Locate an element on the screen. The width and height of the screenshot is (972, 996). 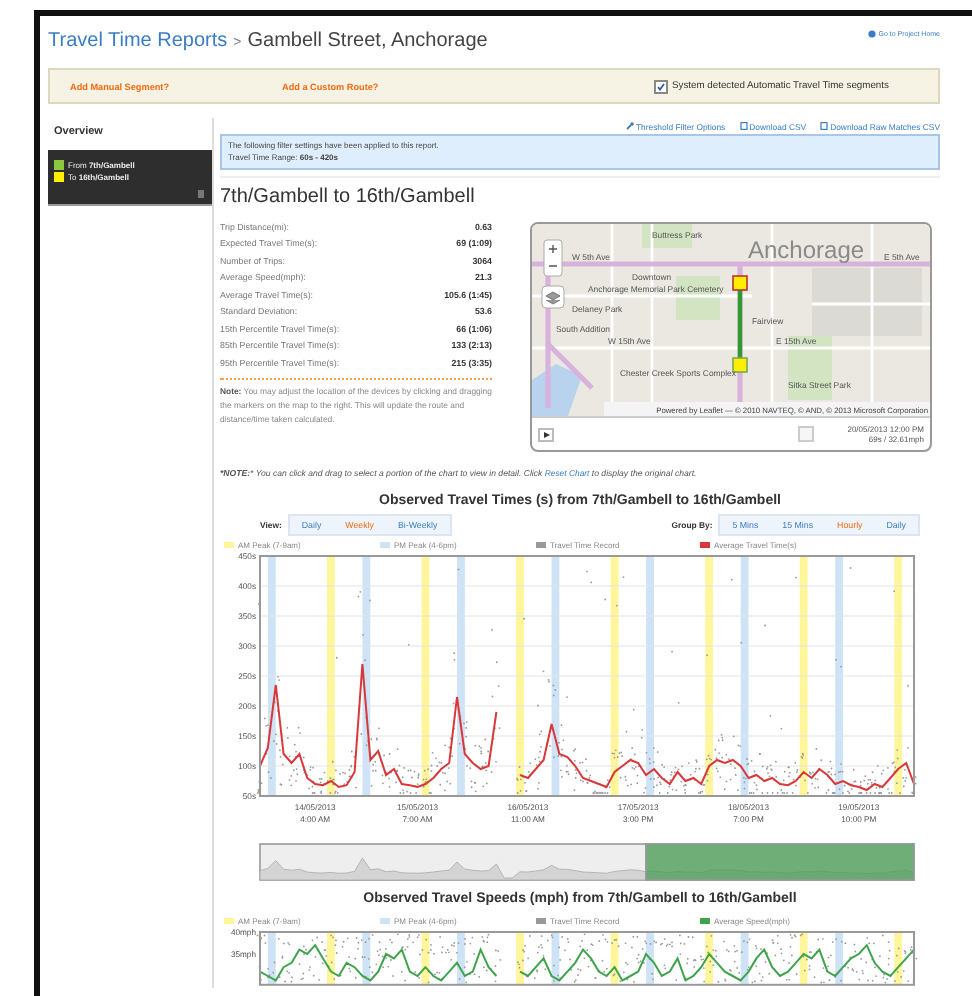
checkbox is located at coordinates (661, 86).